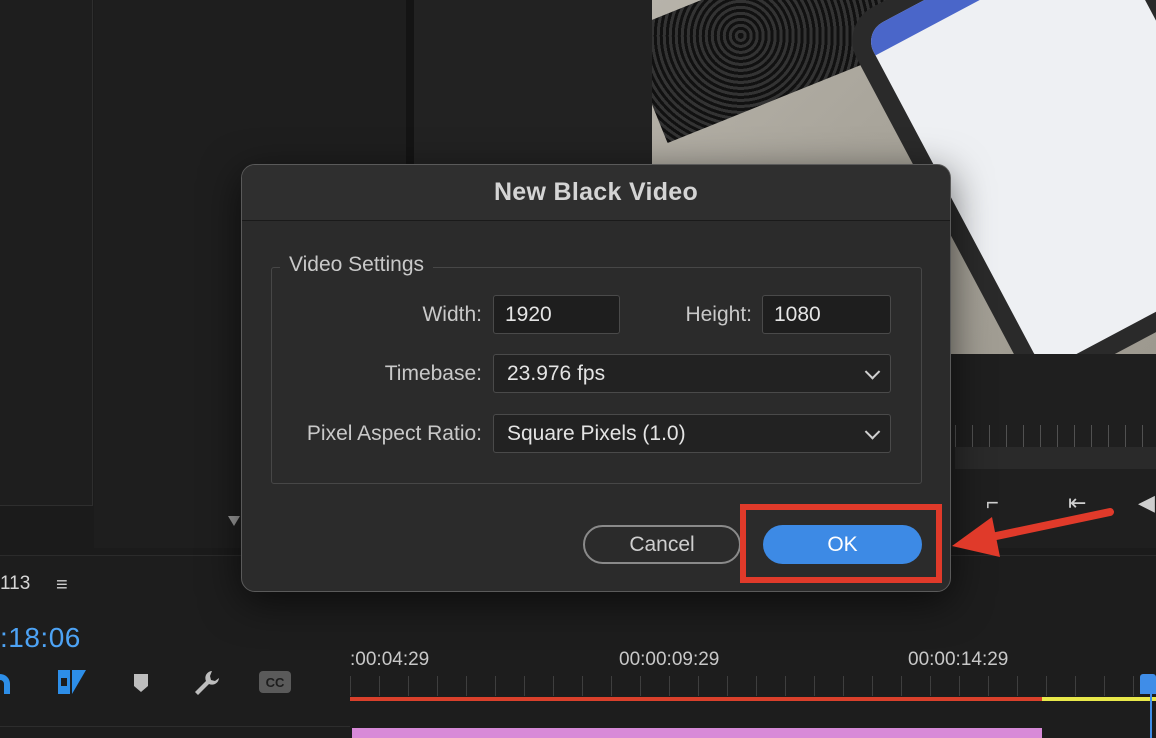 The height and width of the screenshot is (738, 1156). Describe the element at coordinates (662, 544) in the screenshot. I see `cancel-button: Cancel` at that location.